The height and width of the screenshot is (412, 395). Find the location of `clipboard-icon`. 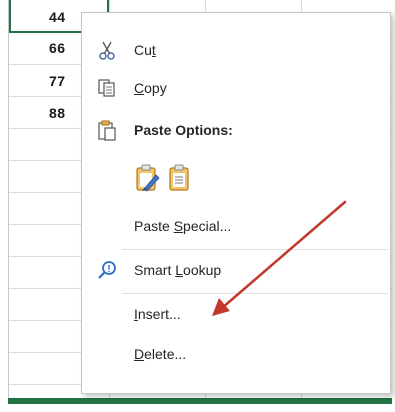

clipboard-icon is located at coordinates (107, 130).